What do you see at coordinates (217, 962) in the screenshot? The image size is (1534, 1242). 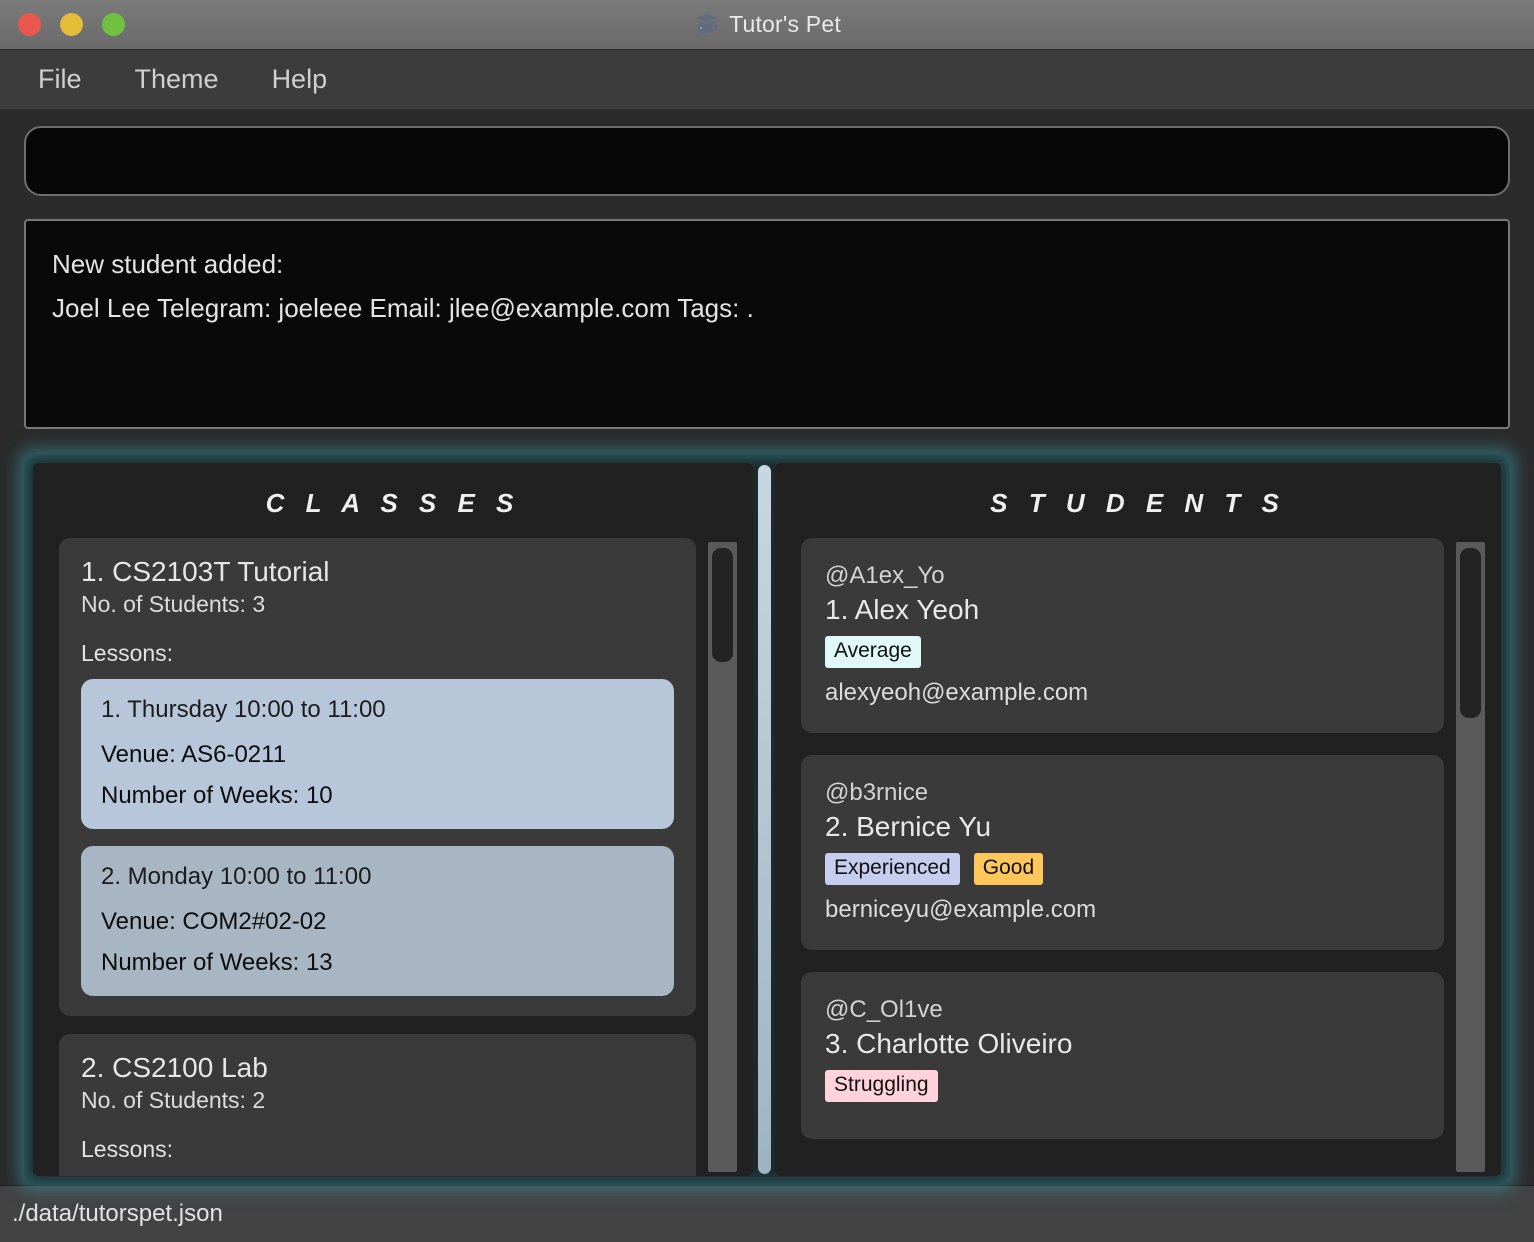 I see `lesson-weeks: Number of Weeks: 13` at bounding box center [217, 962].